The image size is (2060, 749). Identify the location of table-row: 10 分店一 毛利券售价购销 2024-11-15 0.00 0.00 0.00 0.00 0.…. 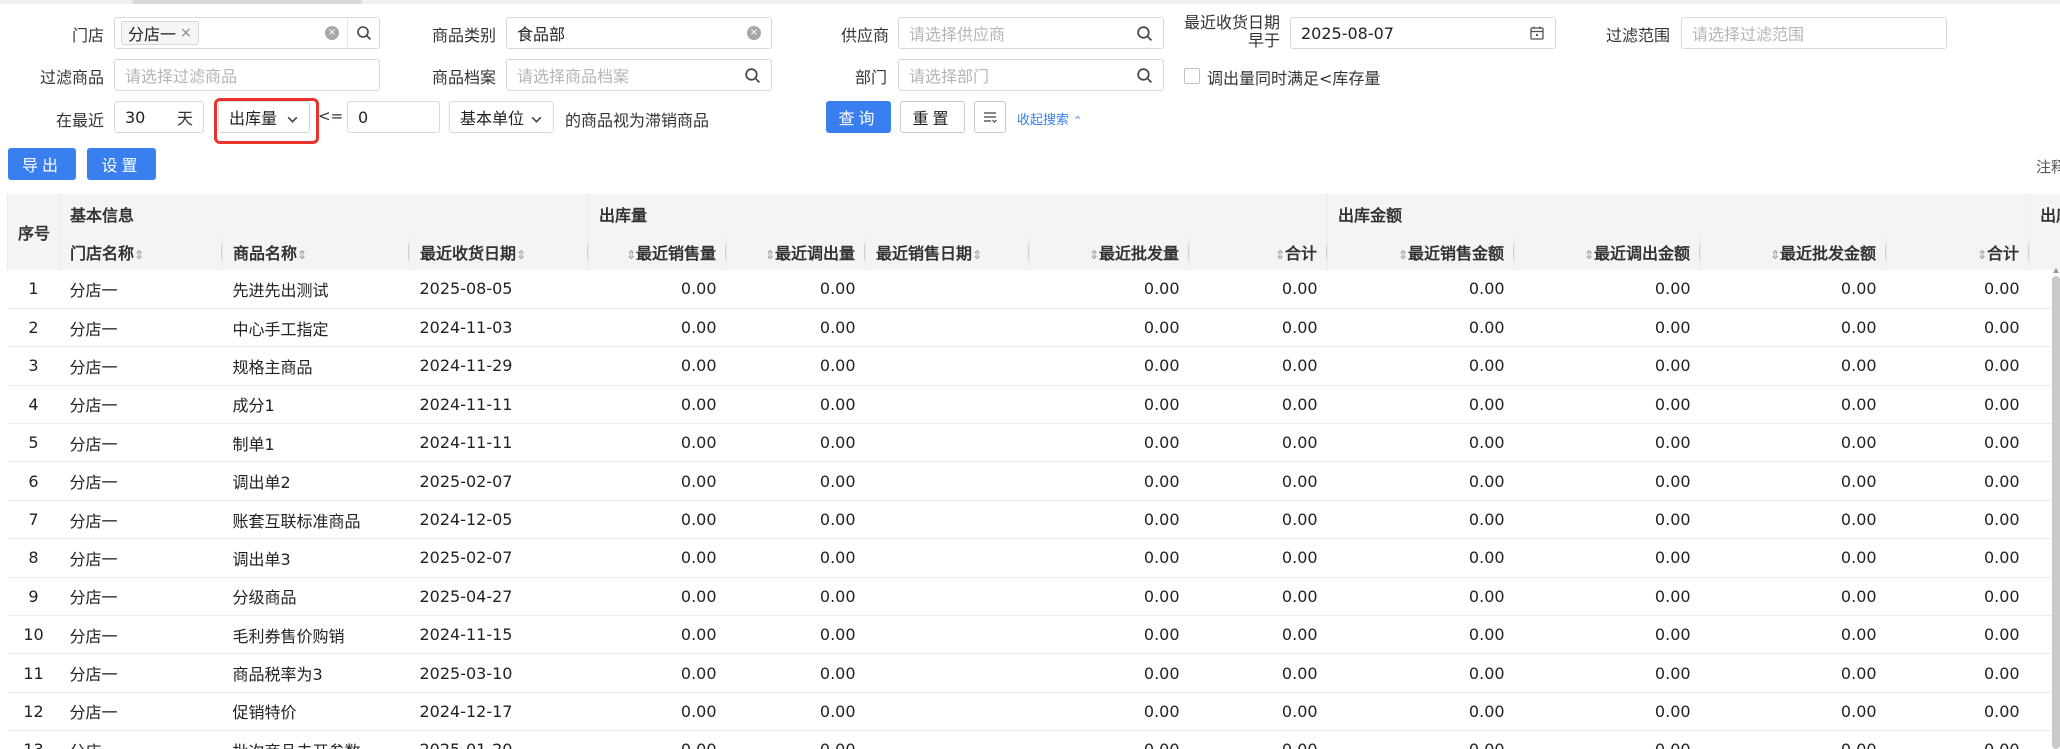
(1033, 635).